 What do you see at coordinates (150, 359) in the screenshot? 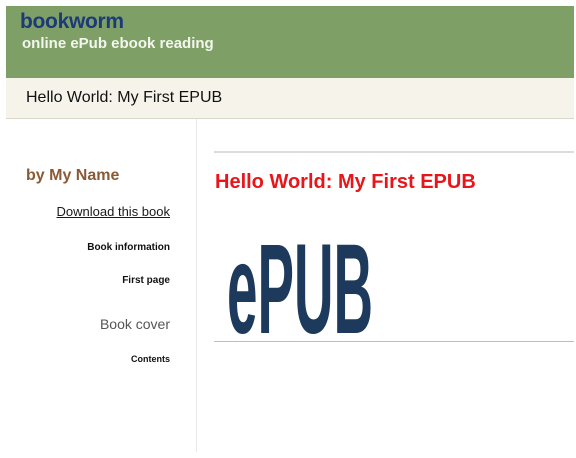
I see `contents-link: Contents` at bounding box center [150, 359].